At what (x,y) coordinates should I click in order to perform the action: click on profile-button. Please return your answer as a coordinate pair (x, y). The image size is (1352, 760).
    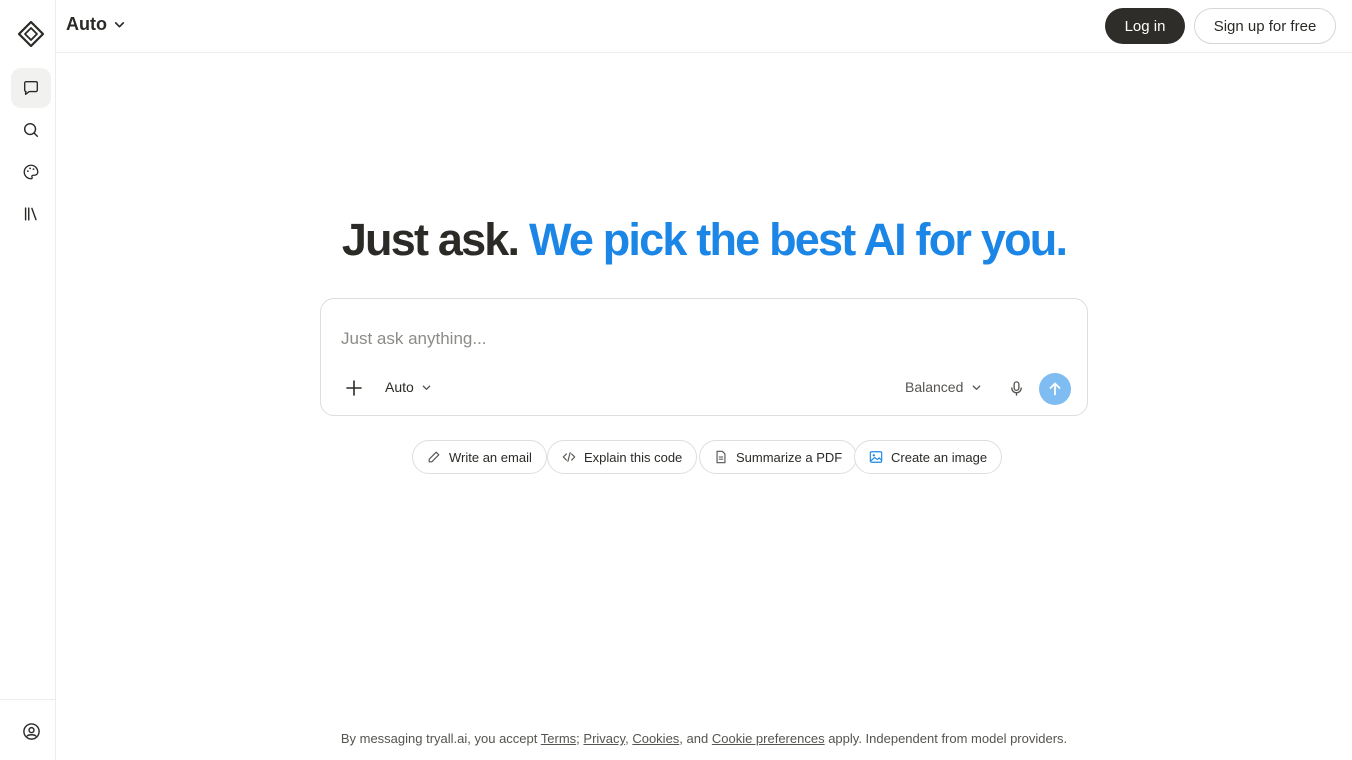
    Looking at the image, I should click on (31, 731).